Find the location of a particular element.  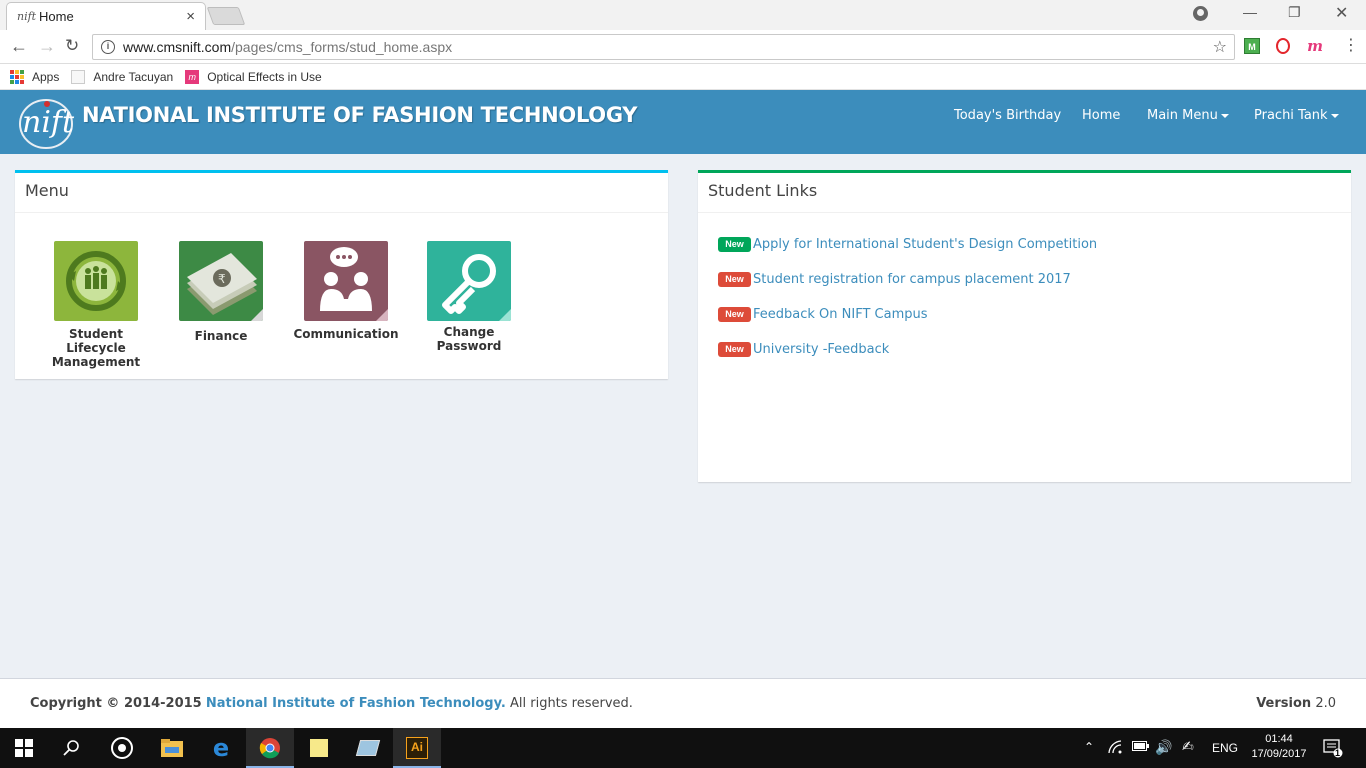

nav-home: Home is located at coordinates (1101, 115).